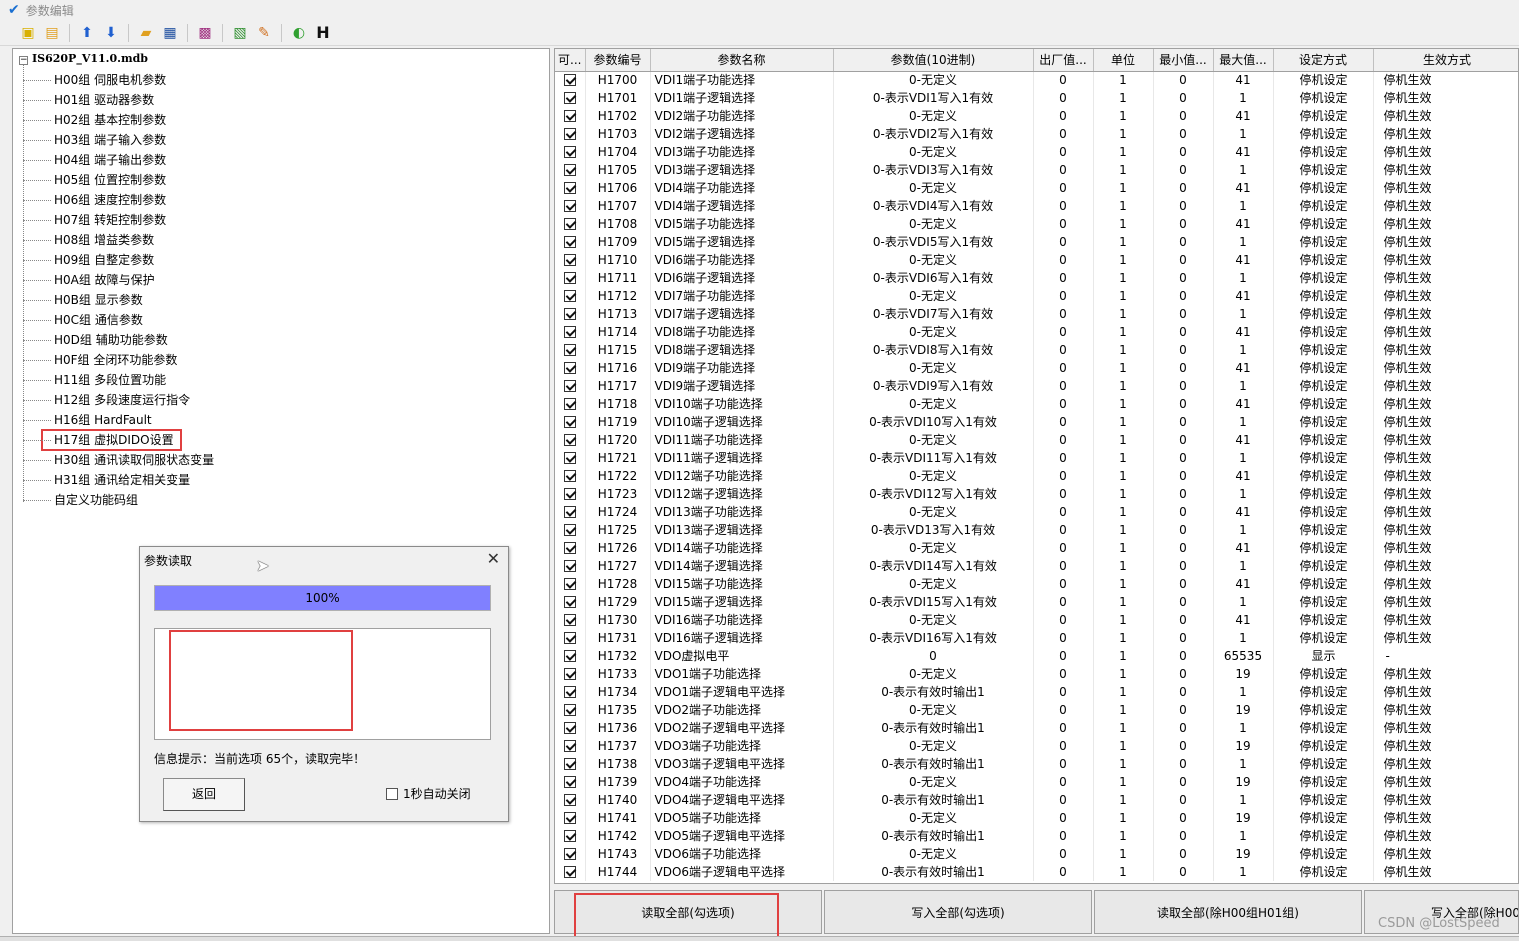 The height and width of the screenshot is (941, 1519). Describe the element at coordinates (958, 912) in the screenshot. I see `write-all-checked-button: 写入全部(勾选项)` at that location.